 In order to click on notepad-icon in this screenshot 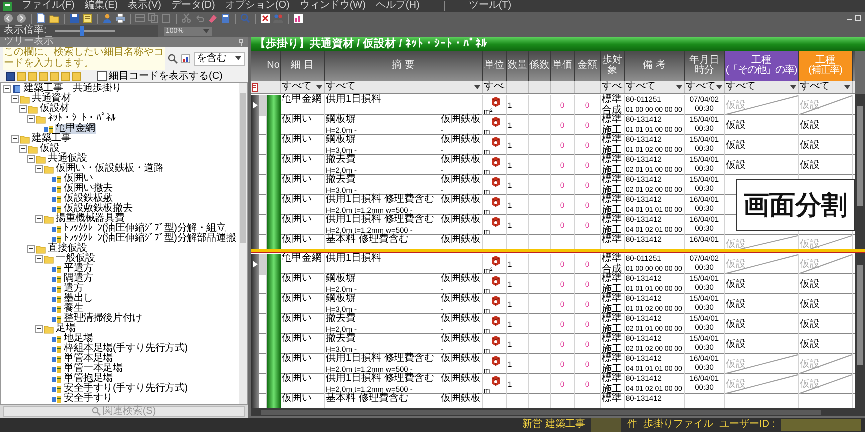, I will do `click(87, 18)`.